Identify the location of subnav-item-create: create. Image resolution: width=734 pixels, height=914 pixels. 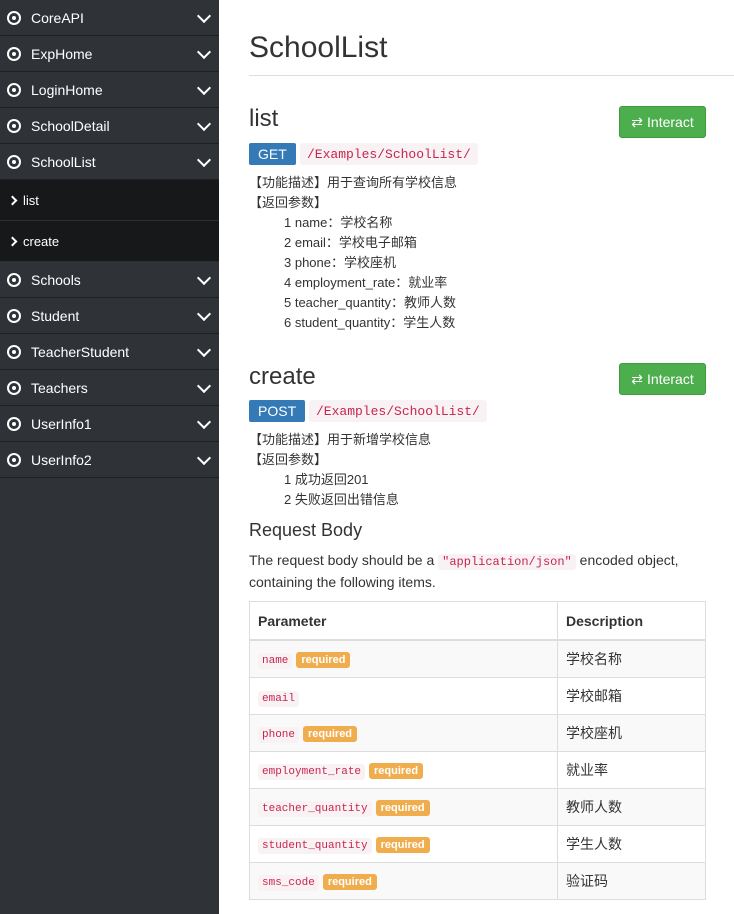
(109, 241).